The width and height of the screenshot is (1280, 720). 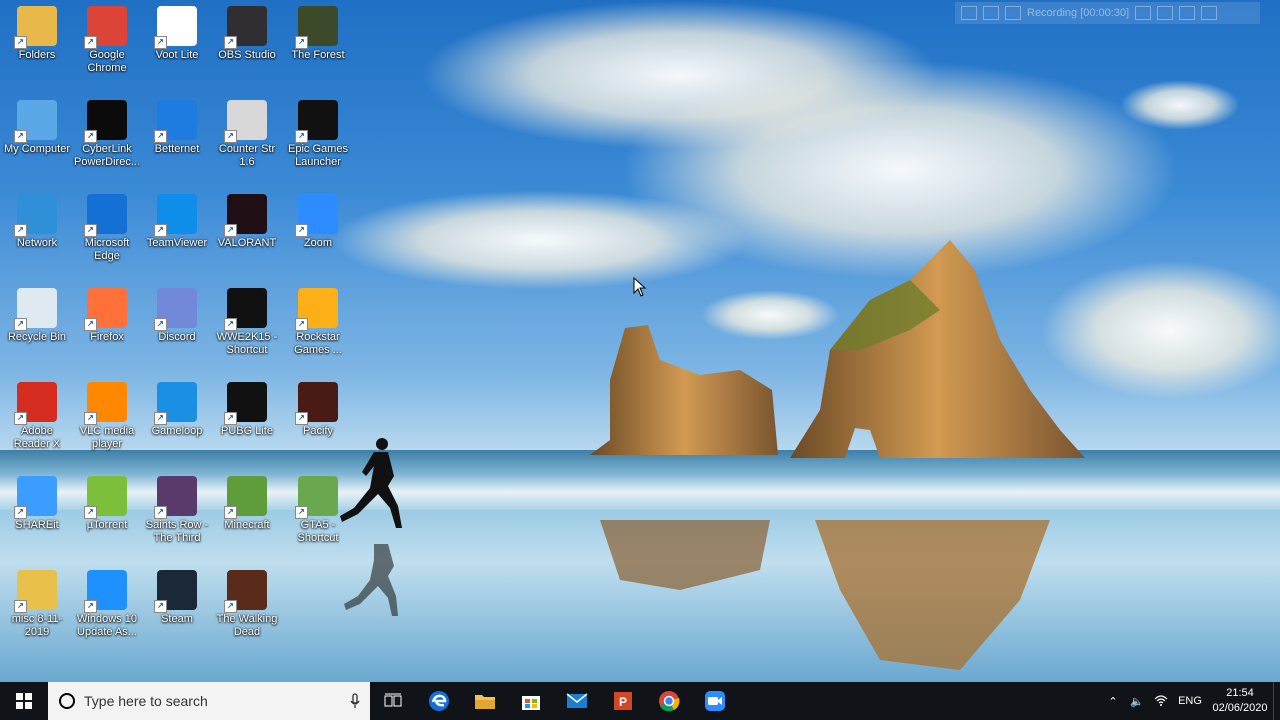 What do you see at coordinates (177, 337) in the screenshot?
I see `desktop-icon-label: Discord` at bounding box center [177, 337].